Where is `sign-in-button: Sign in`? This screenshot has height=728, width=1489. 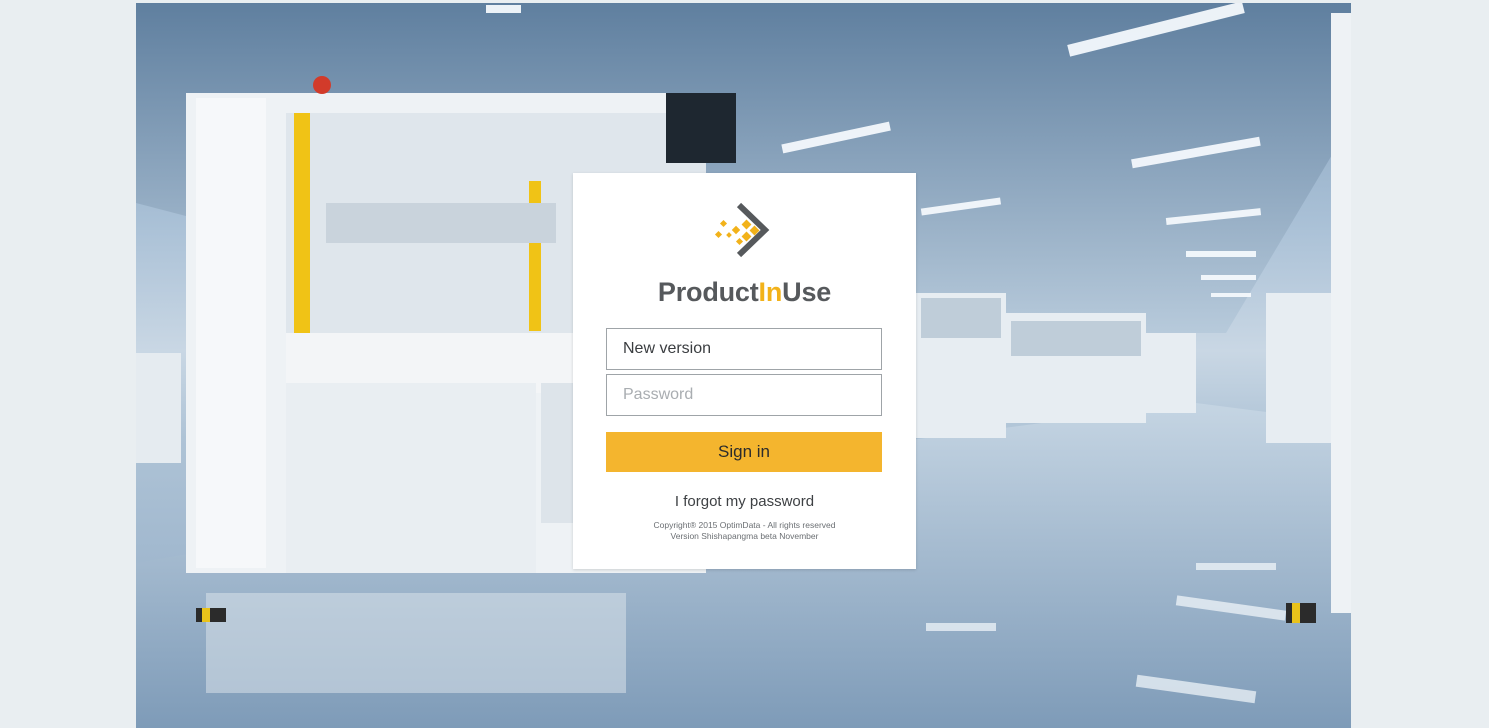 sign-in-button: Sign in is located at coordinates (744, 452).